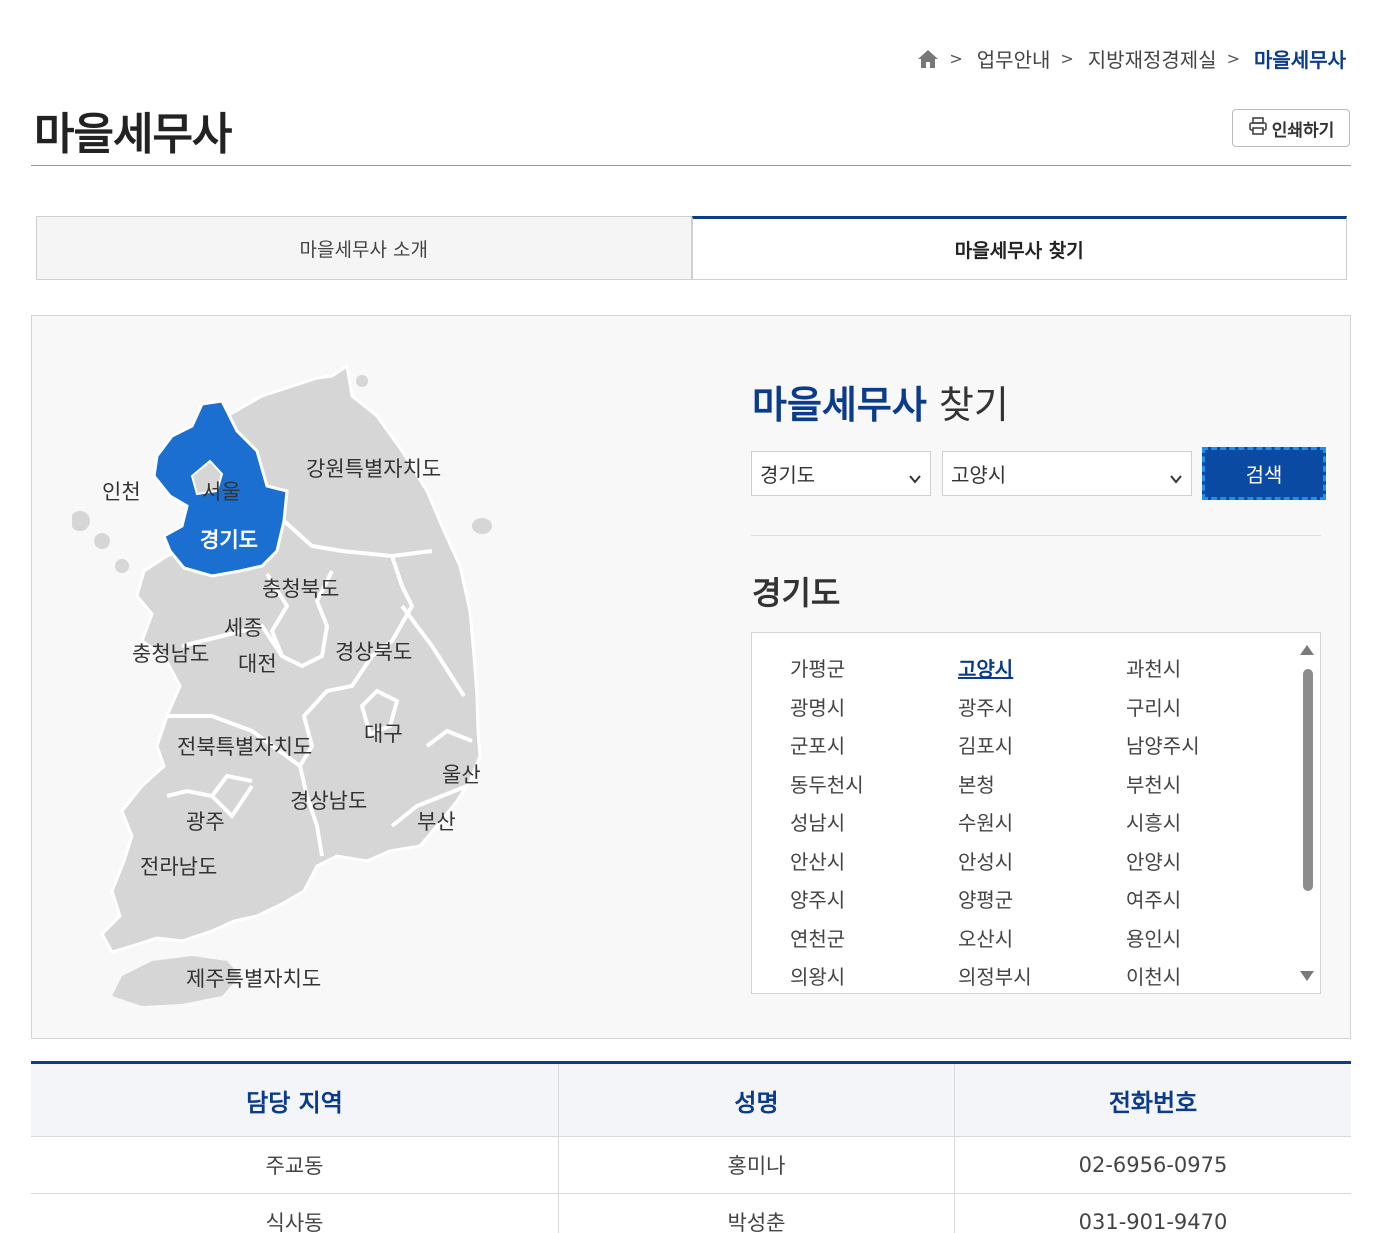 The image size is (1384, 1233). I want to click on table-cell-name: 박성춘, so click(757, 1213).